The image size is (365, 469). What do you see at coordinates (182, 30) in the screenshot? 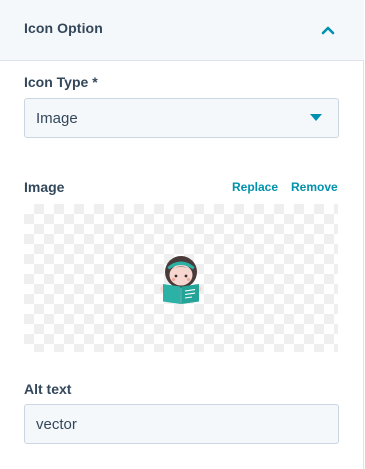
I see `icon-option-section-header: Icon Option` at bounding box center [182, 30].